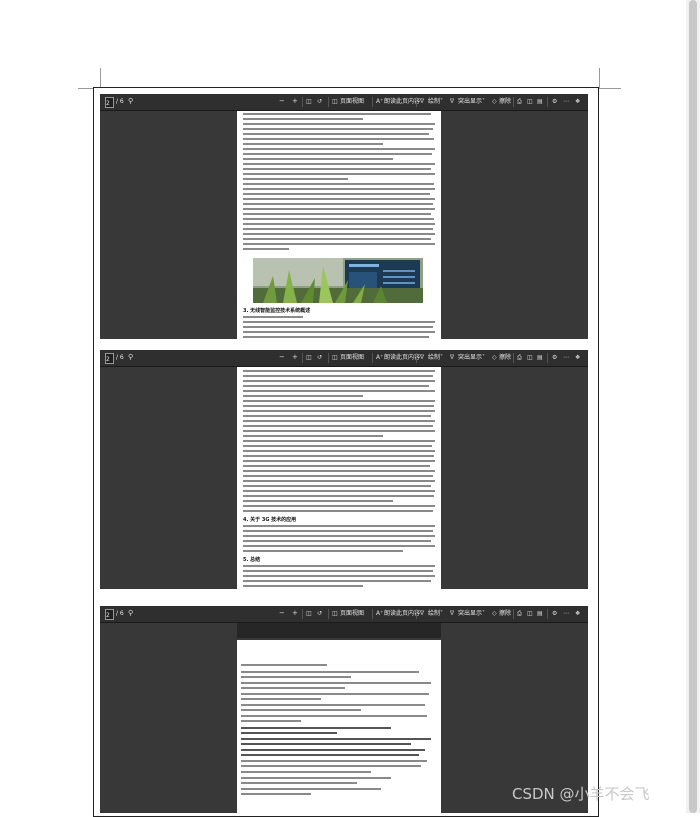 This screenshot has width=700, height=817. I want to click on window-scrollbar, so click(693, 406).